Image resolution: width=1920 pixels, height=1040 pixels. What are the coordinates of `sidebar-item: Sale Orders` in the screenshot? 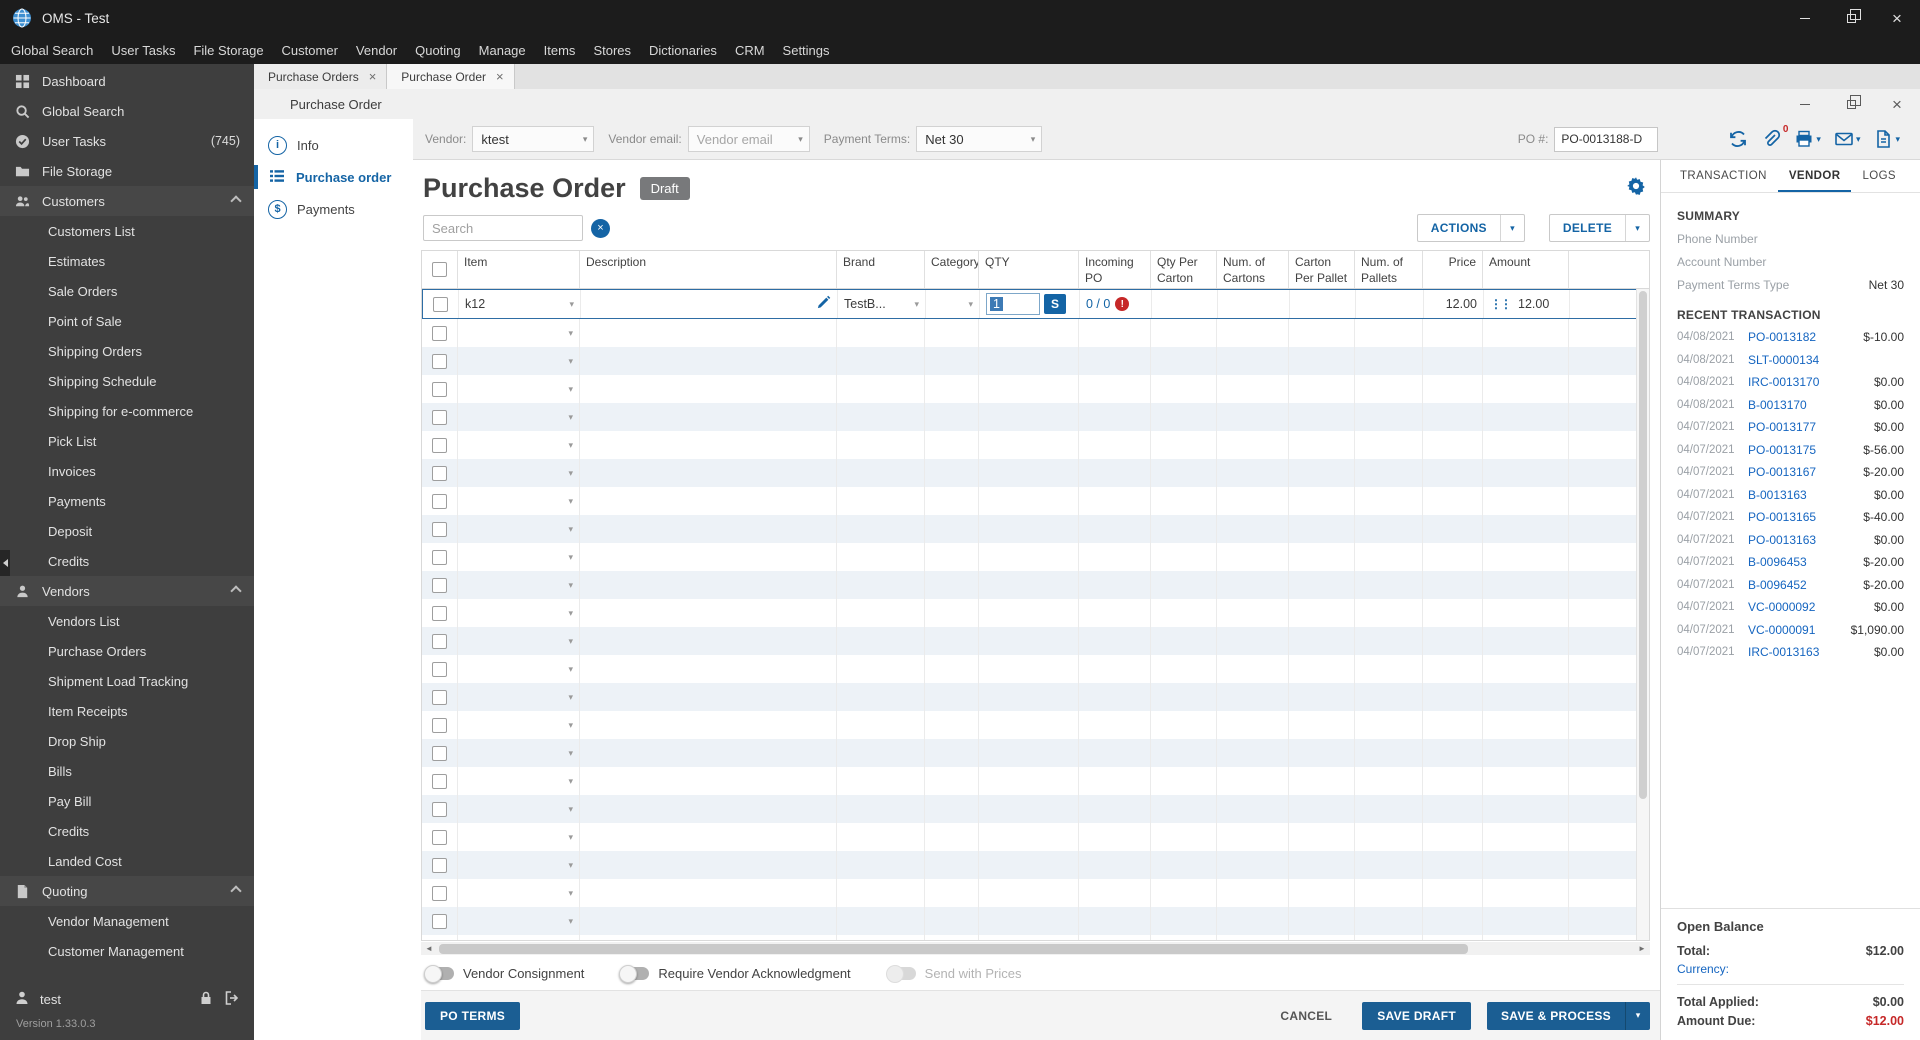 It's located at (127, 291).